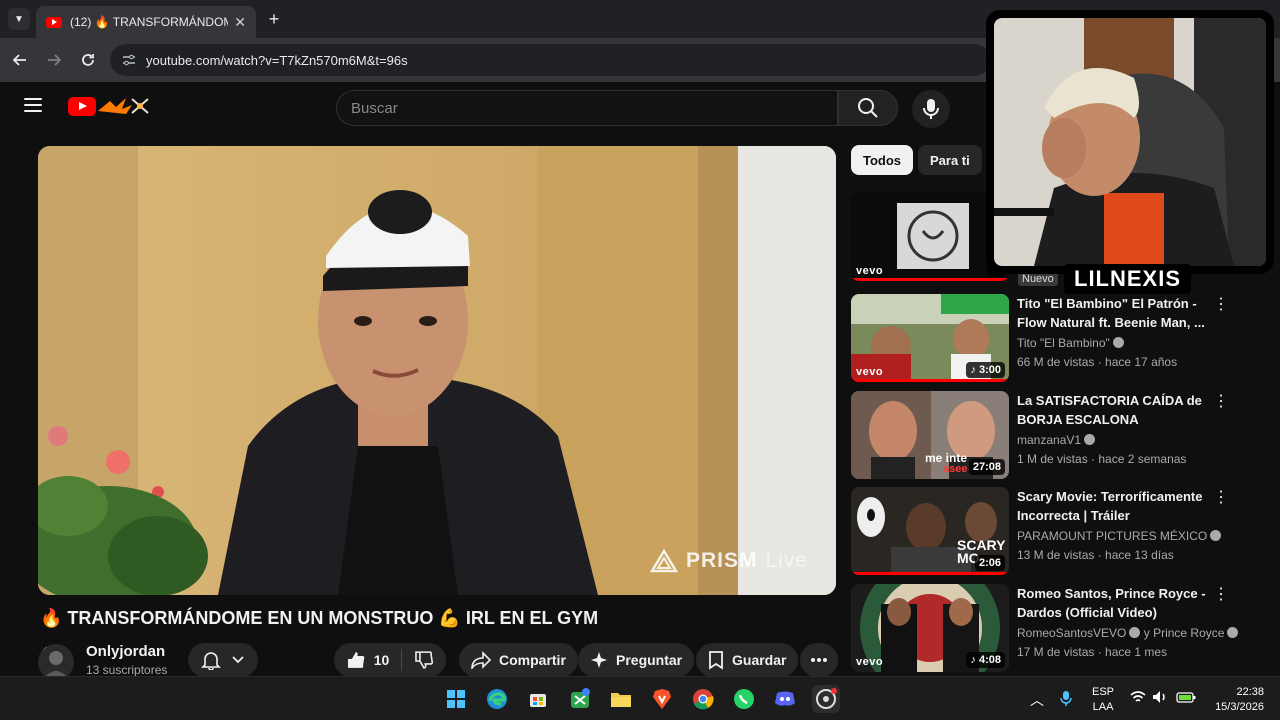 The height and width of the screenshot is (720, 1280). I want to click on like-icon, so click(356, 660).